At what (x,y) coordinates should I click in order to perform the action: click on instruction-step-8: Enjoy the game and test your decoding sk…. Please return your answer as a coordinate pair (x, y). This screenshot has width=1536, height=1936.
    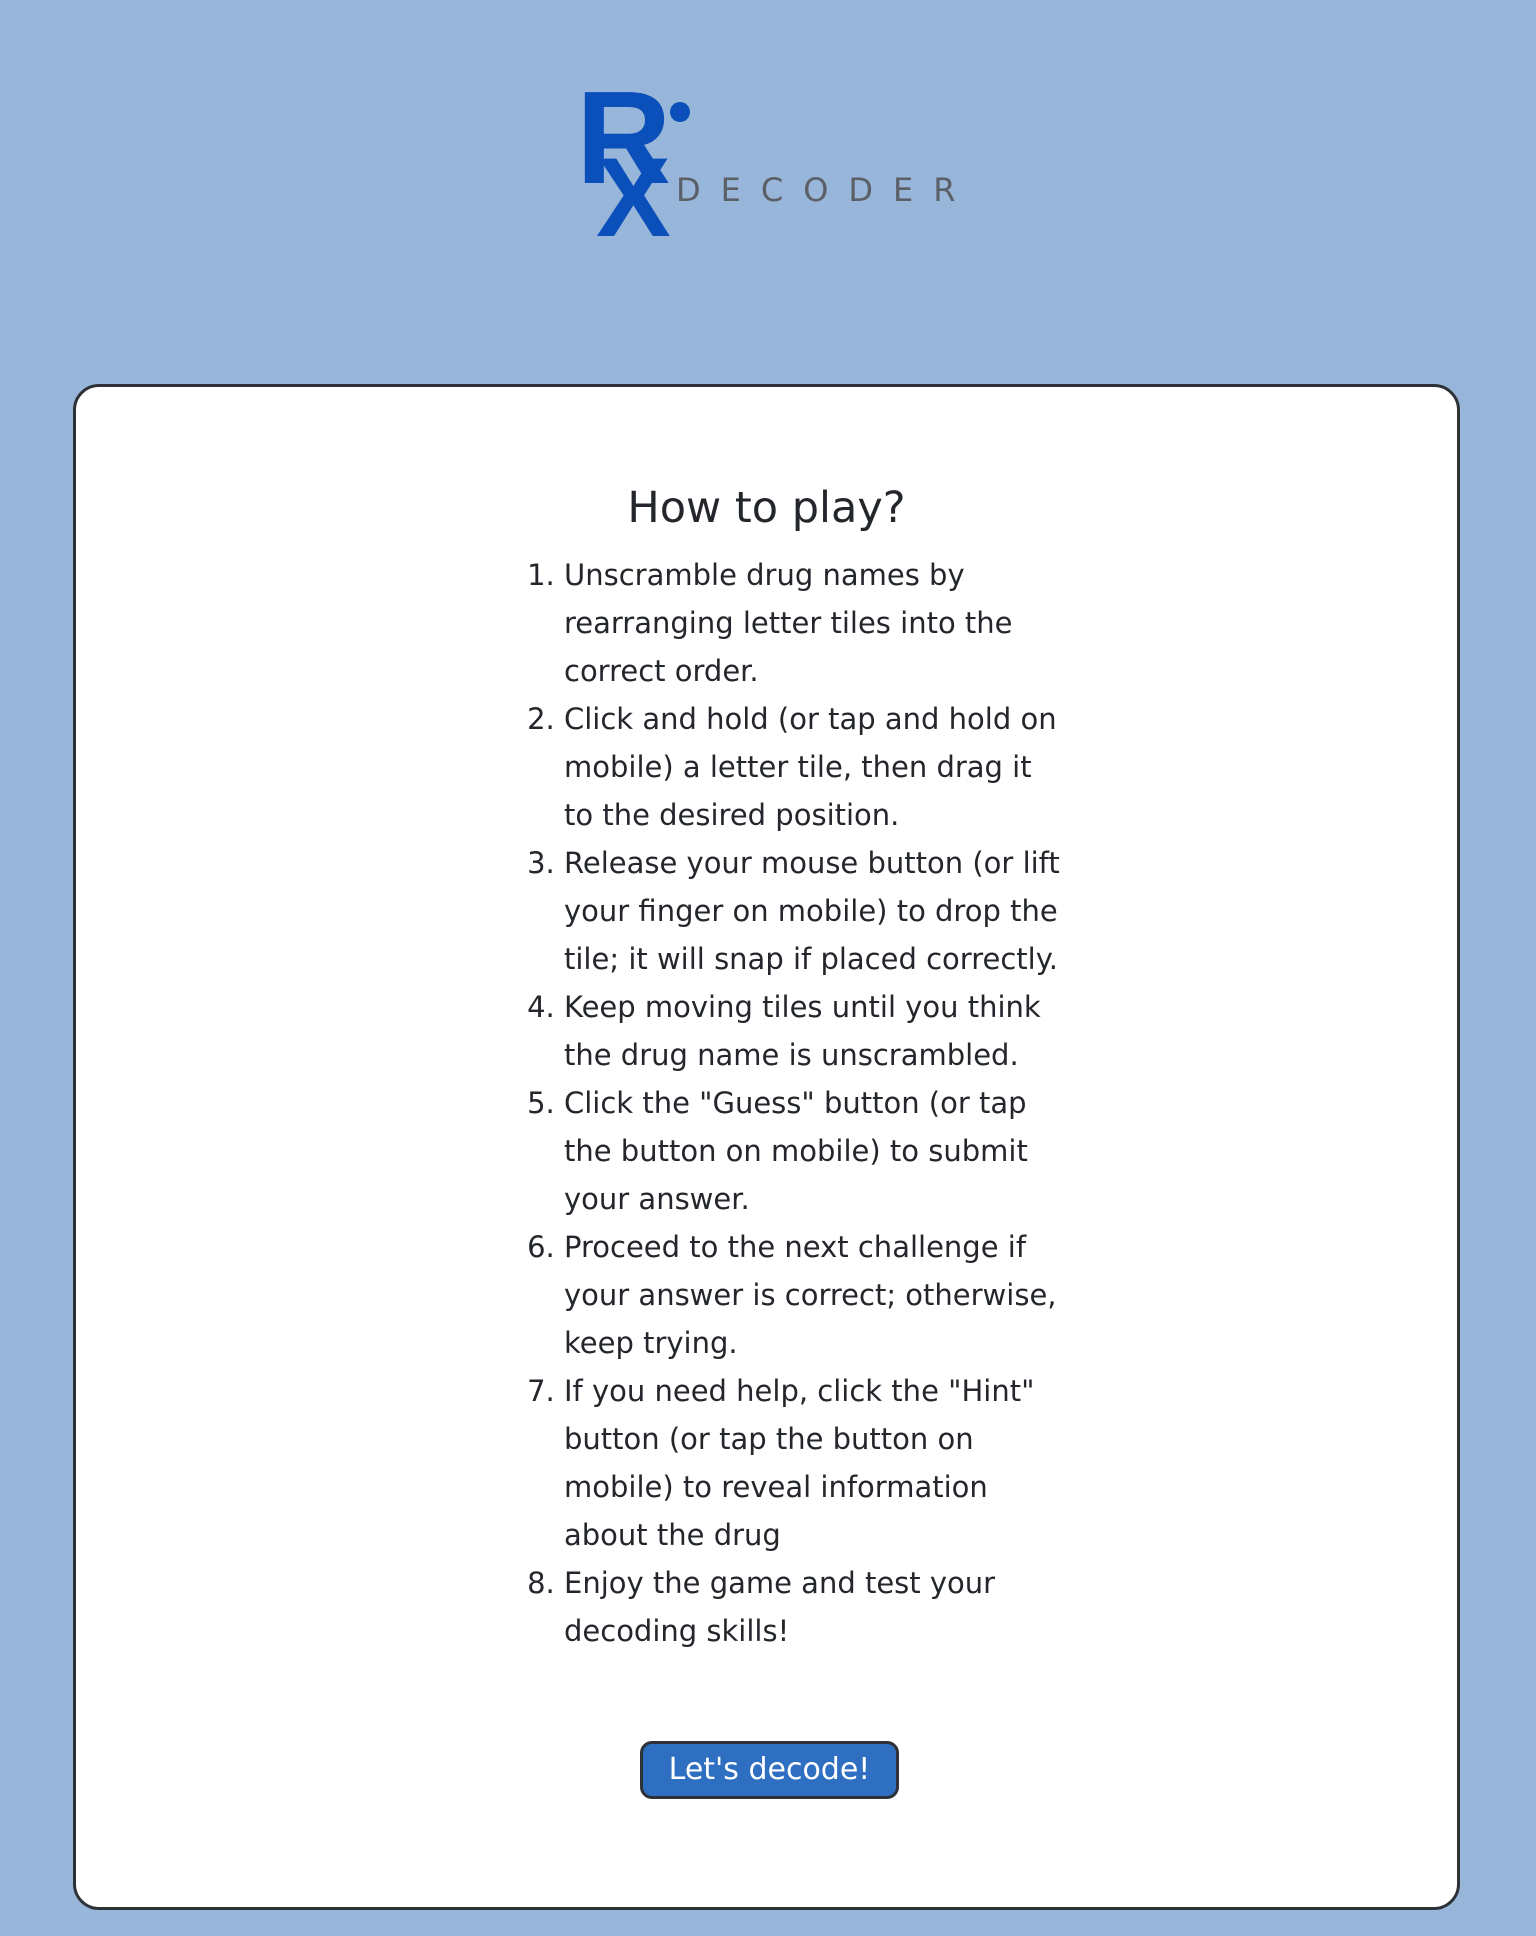
    Looking at the image, I should click on (814, 1607).